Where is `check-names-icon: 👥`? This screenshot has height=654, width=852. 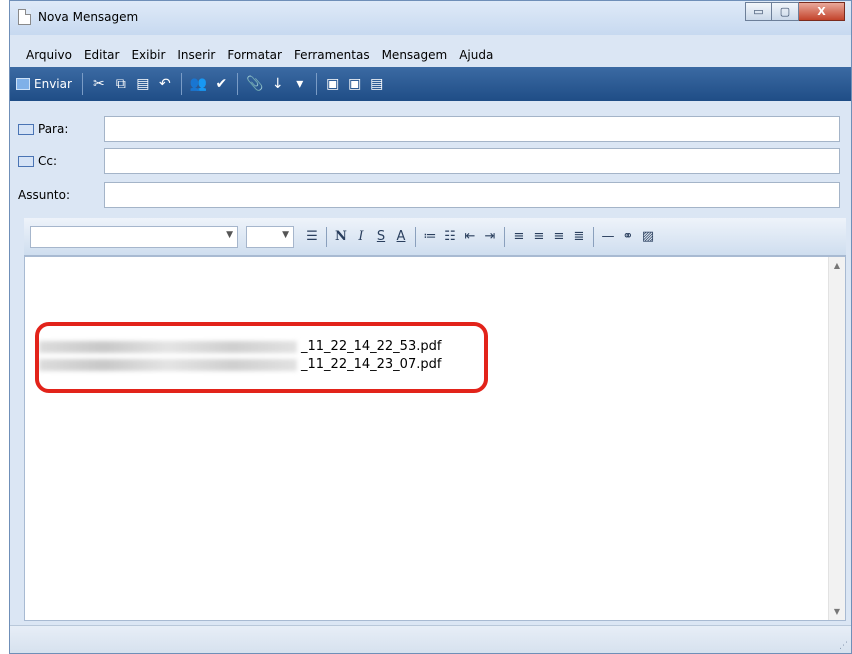
check-names-icon: 👥 is located at coordinates (198, 84).